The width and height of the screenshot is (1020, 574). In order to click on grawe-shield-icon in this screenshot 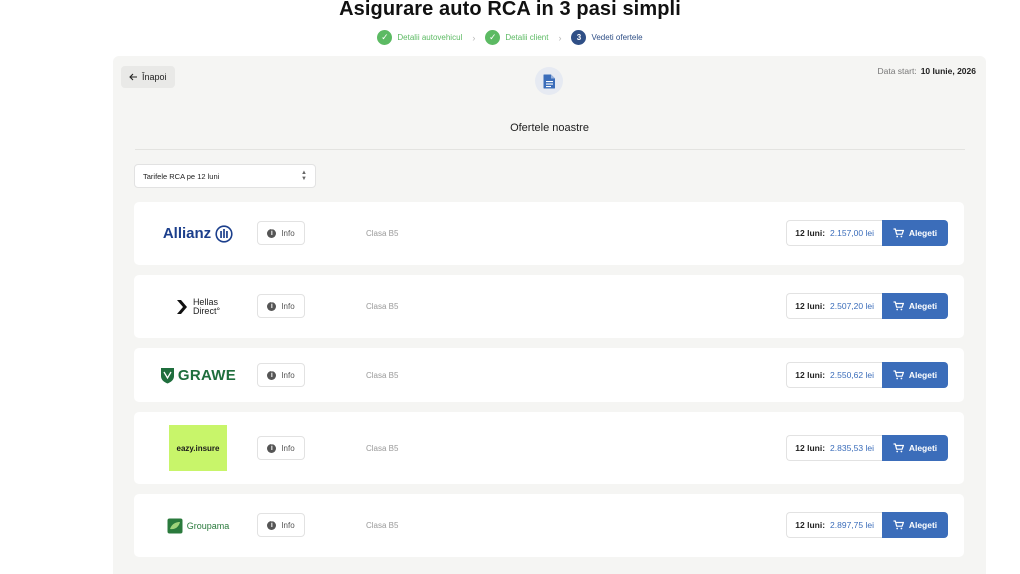, I will do `click(167, 375)`.